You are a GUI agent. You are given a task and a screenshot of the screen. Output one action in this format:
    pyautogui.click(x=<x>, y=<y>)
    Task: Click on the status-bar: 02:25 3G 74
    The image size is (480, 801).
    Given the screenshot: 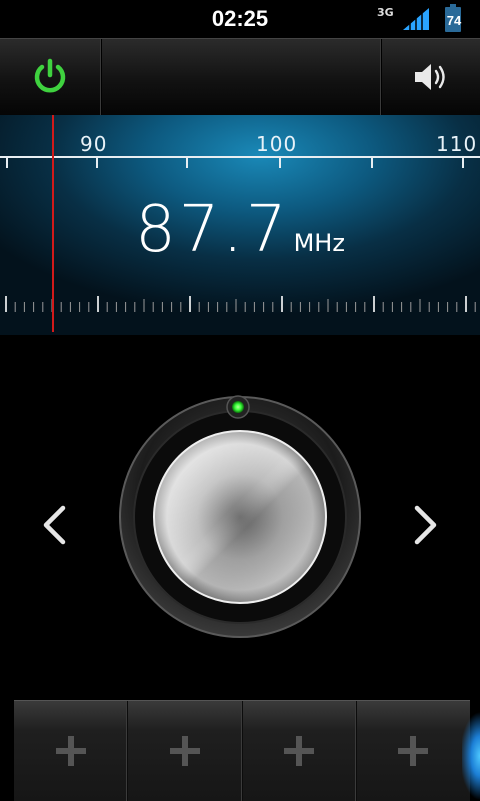 What is the action you would take?
    pyautogui.click(x=240, y=19)
    